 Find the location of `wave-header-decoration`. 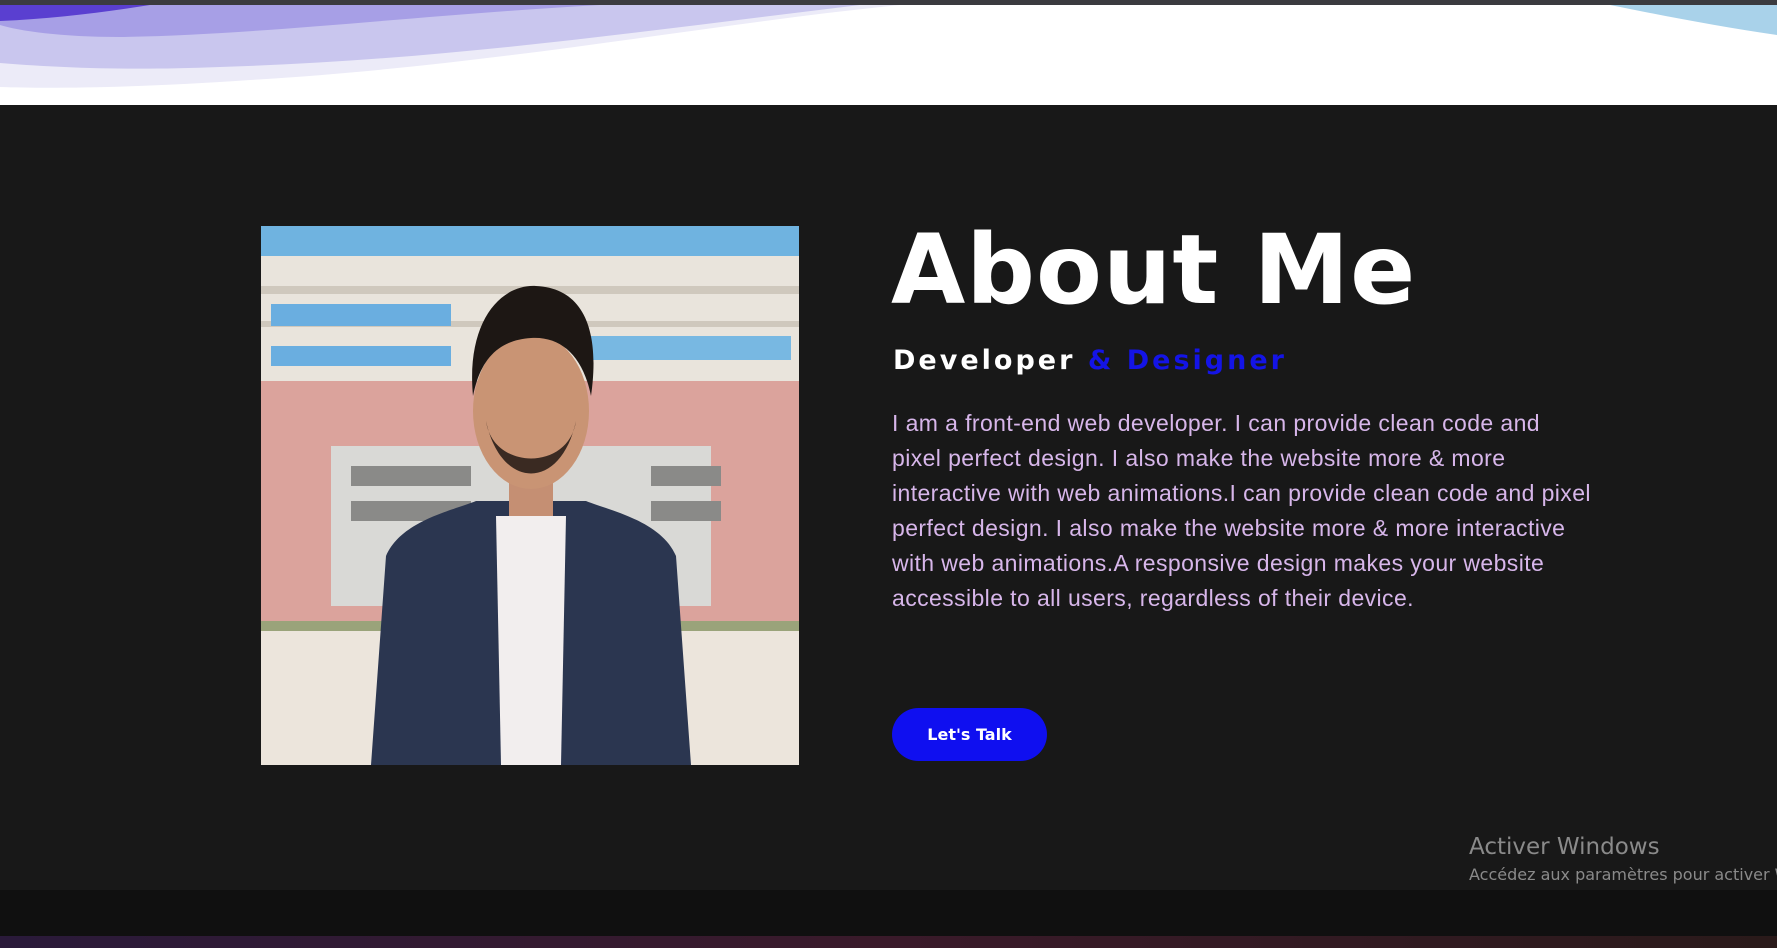

wave-header-decoration is located at coordinates (888, 55).